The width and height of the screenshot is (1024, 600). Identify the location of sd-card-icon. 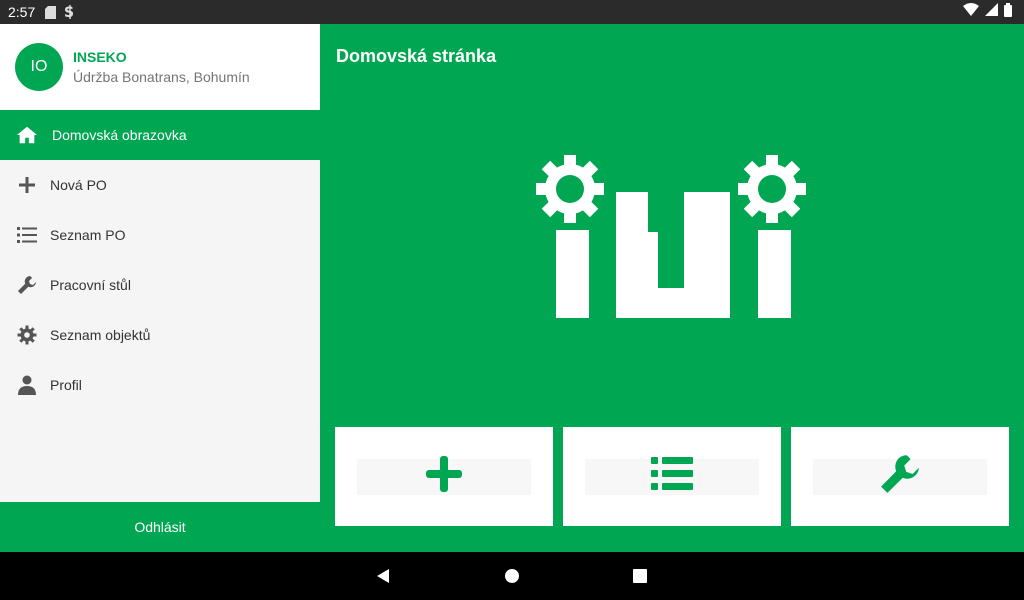
(51, 12).